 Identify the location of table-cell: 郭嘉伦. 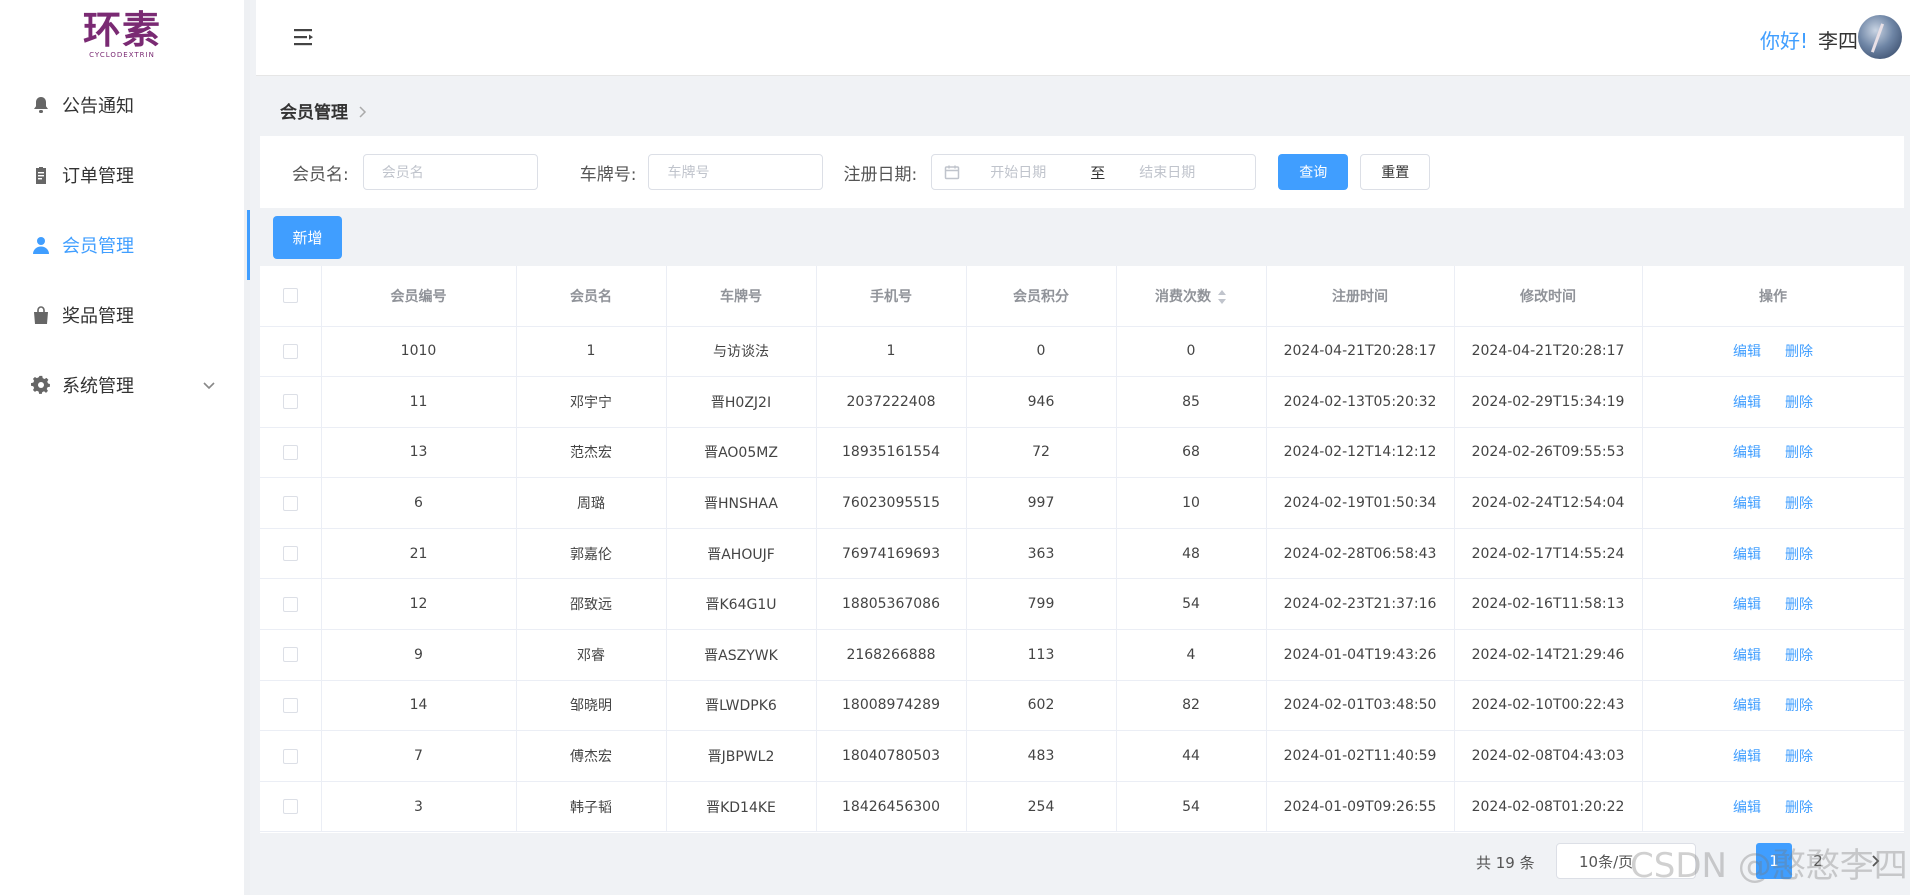
(591, 554).